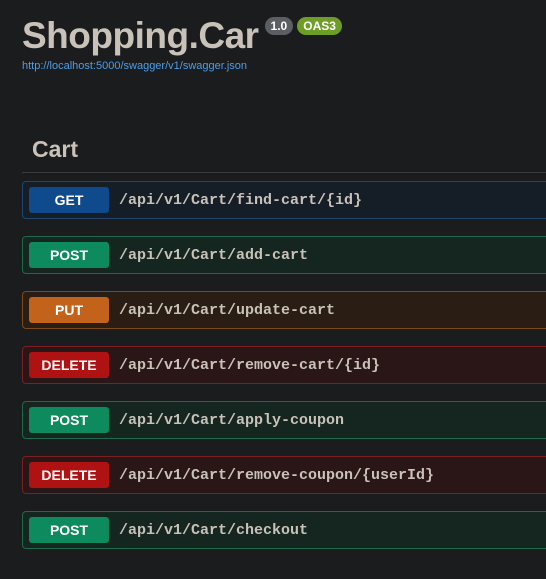 The width and height of the screenshot is (546, 579). I want to click on operation-path: /api/v1/Cart/add-cart, so click(214, 255).